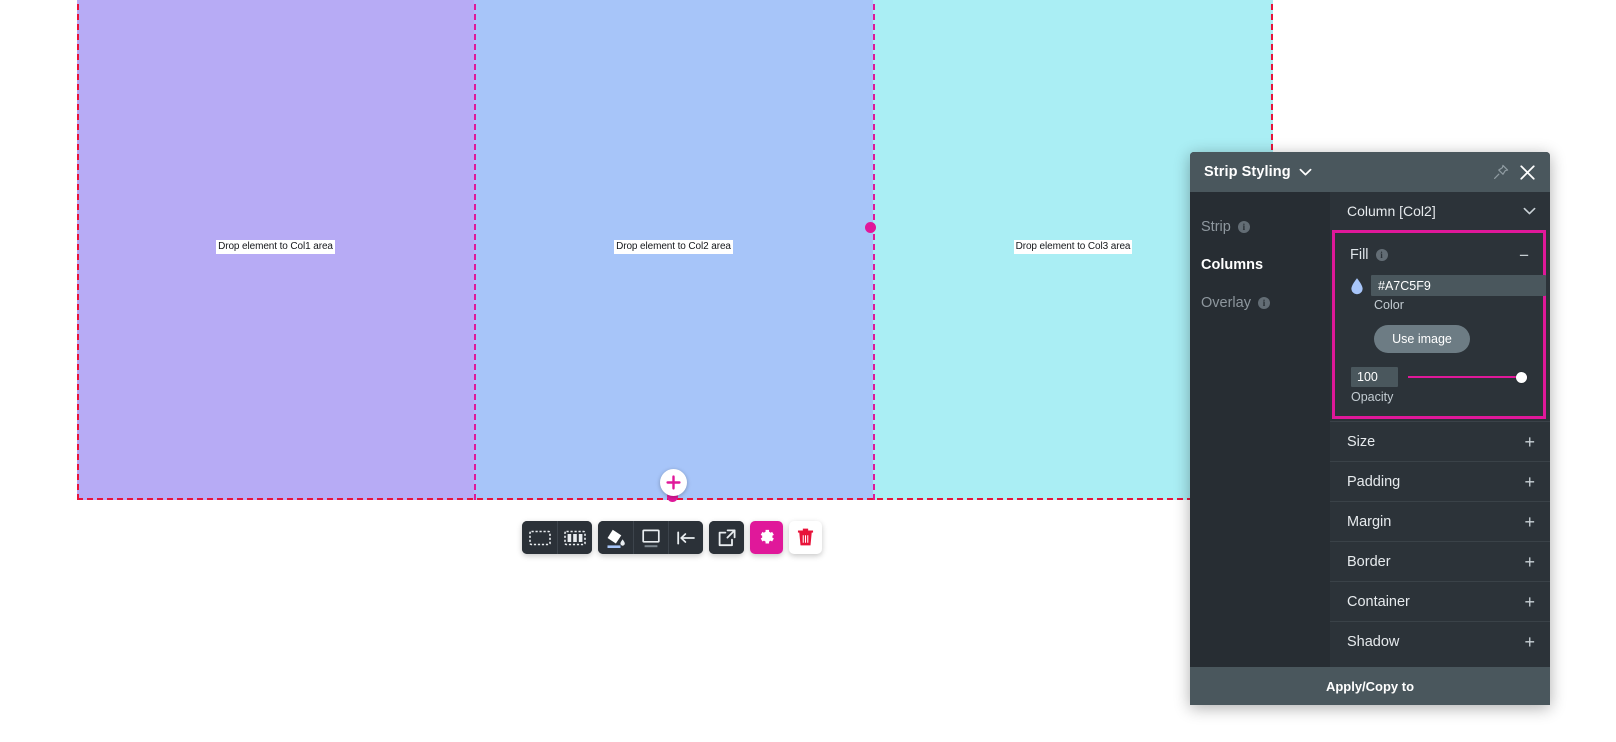 The image size is (1616, 742). I want to click on settings-button, so click(766, 537).